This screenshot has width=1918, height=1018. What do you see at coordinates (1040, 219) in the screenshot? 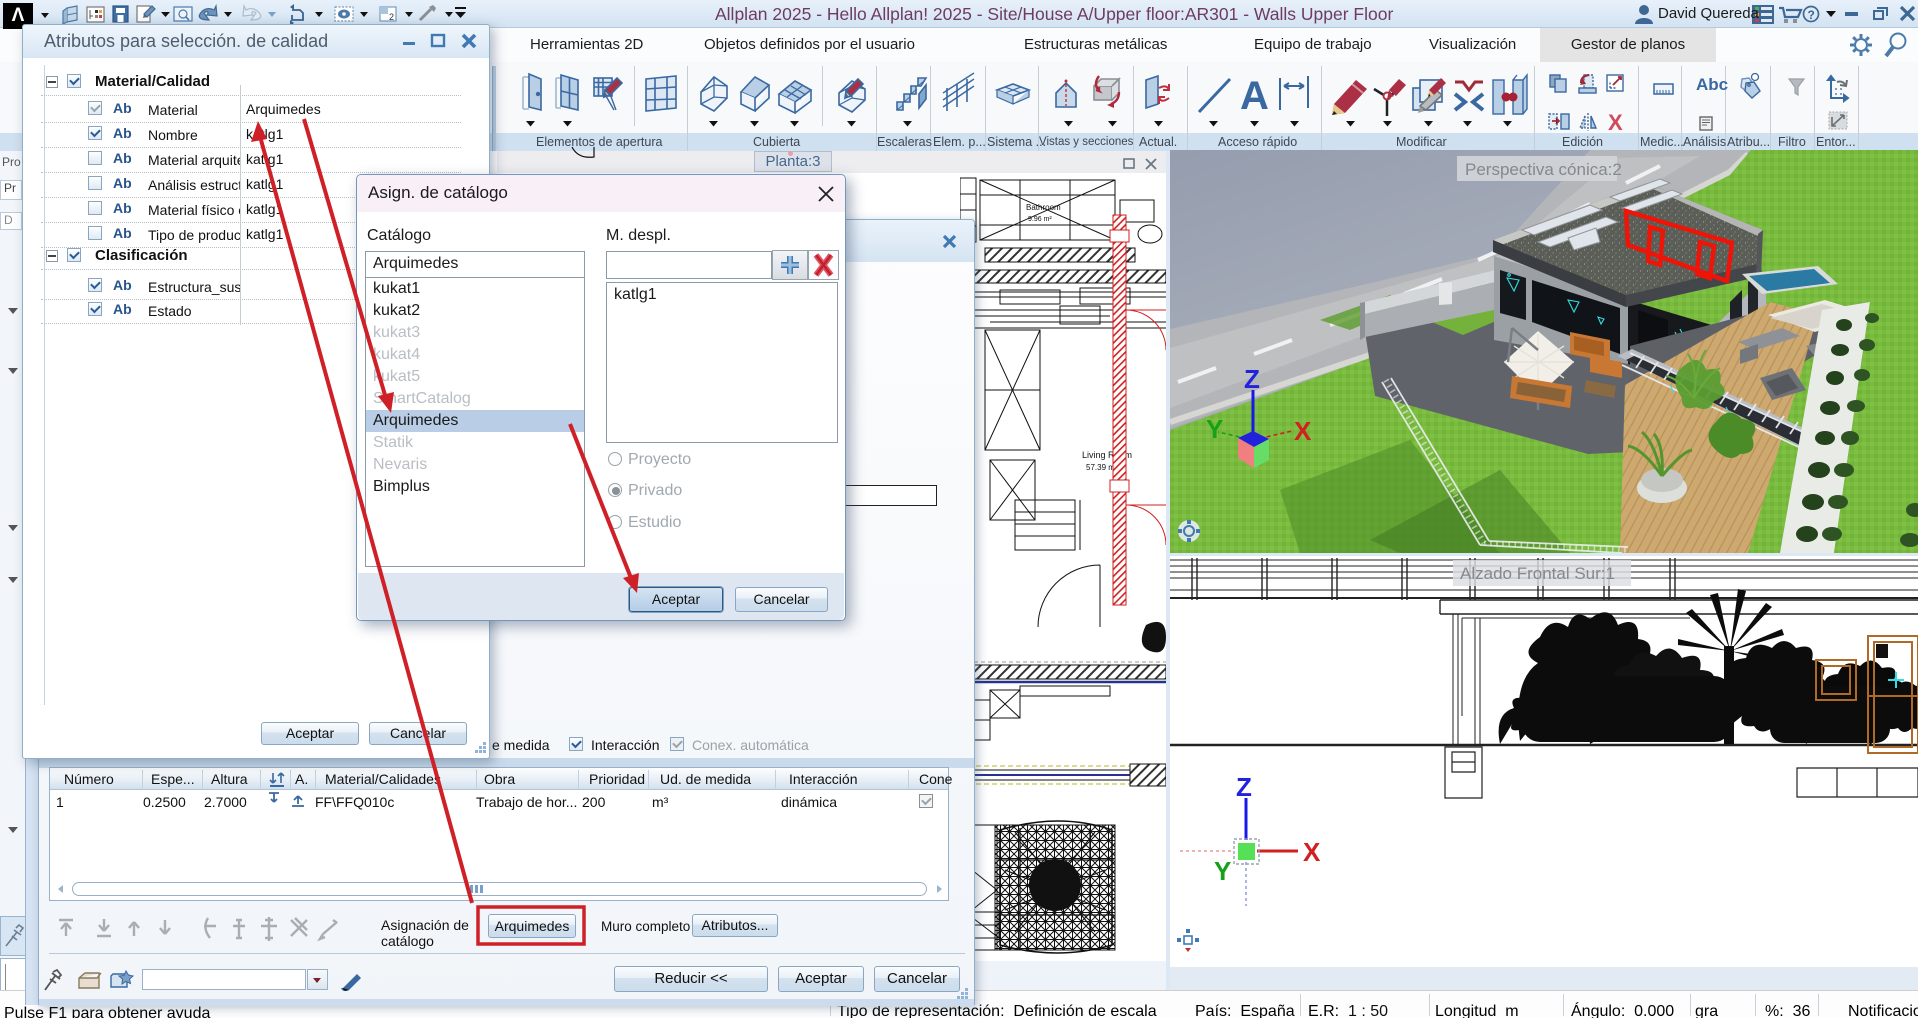
I see `svg-text: 9.96 m²` at bounding box center [1040, 219].